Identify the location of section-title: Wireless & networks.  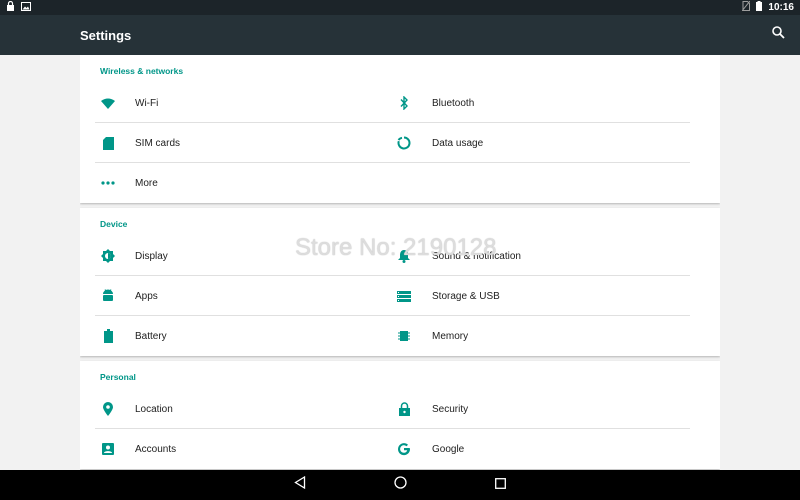
(142, 71).